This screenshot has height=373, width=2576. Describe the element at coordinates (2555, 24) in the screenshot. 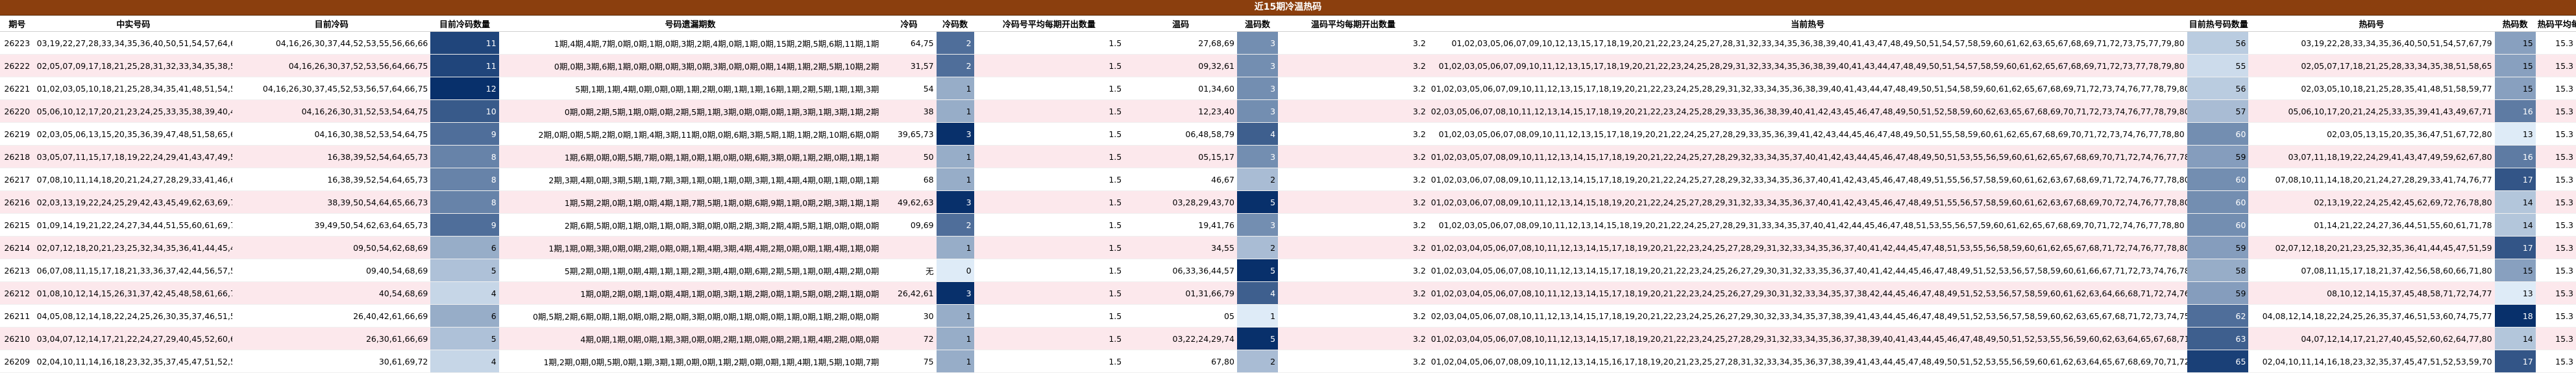

I see `col-hot-avg-header: 热码平均每期开出数量` at that location.